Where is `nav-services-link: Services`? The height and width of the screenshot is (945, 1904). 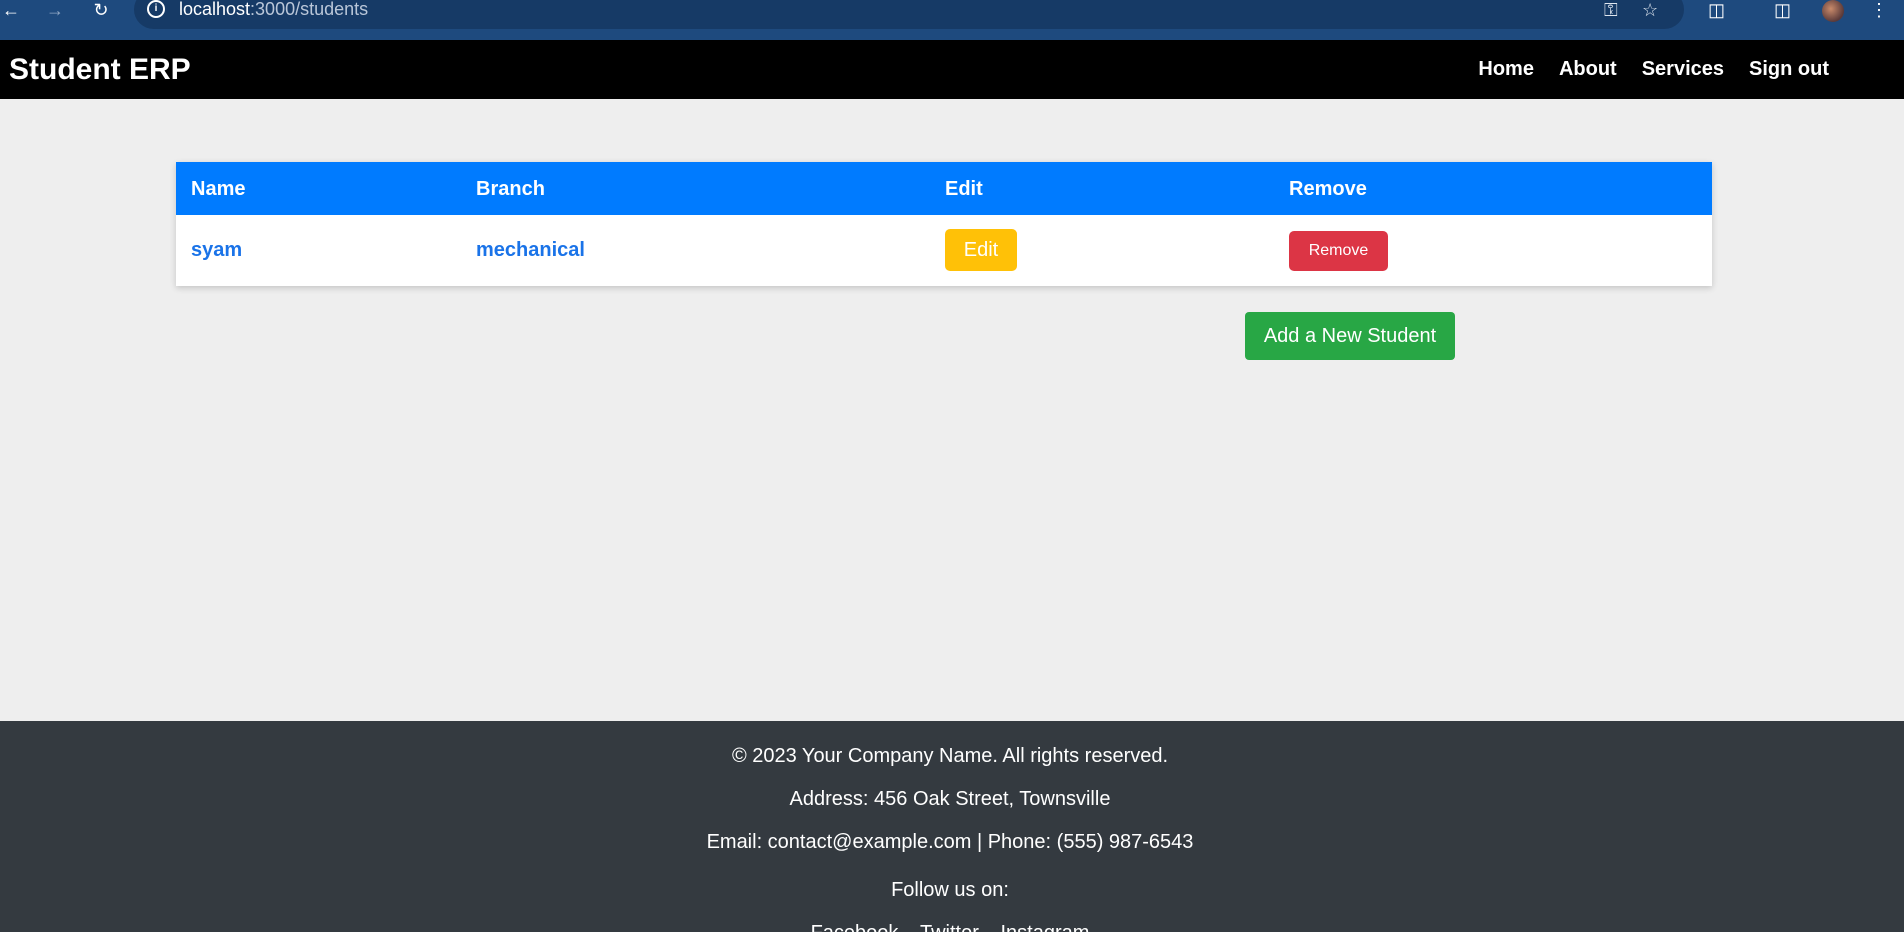
nav-services-link: Services is located at coordinates (1683, 69).